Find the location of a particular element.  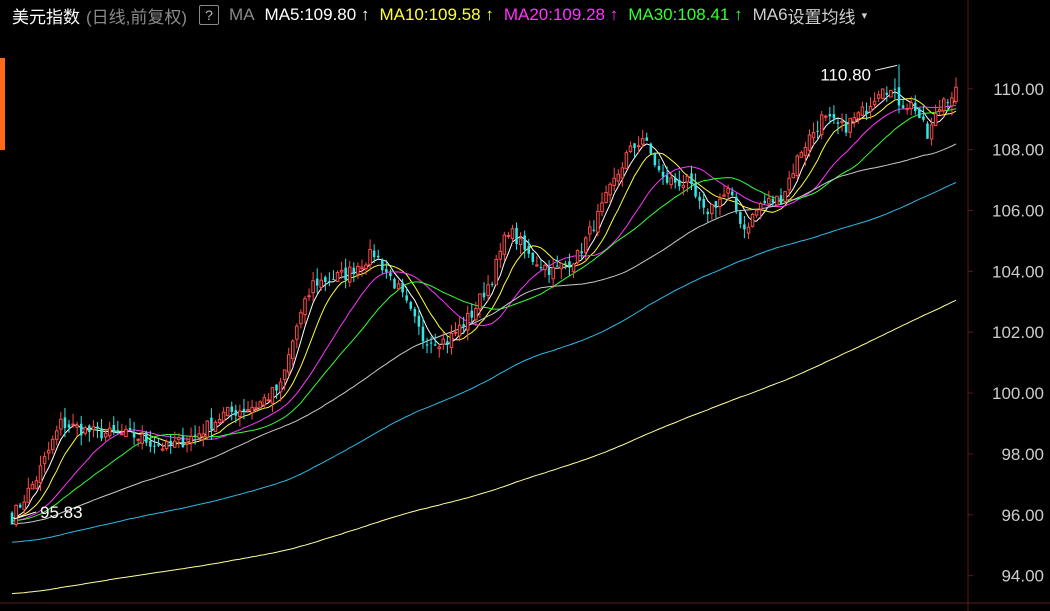

y-tick-label: 110.00 is located at coordinates (1018, 89).